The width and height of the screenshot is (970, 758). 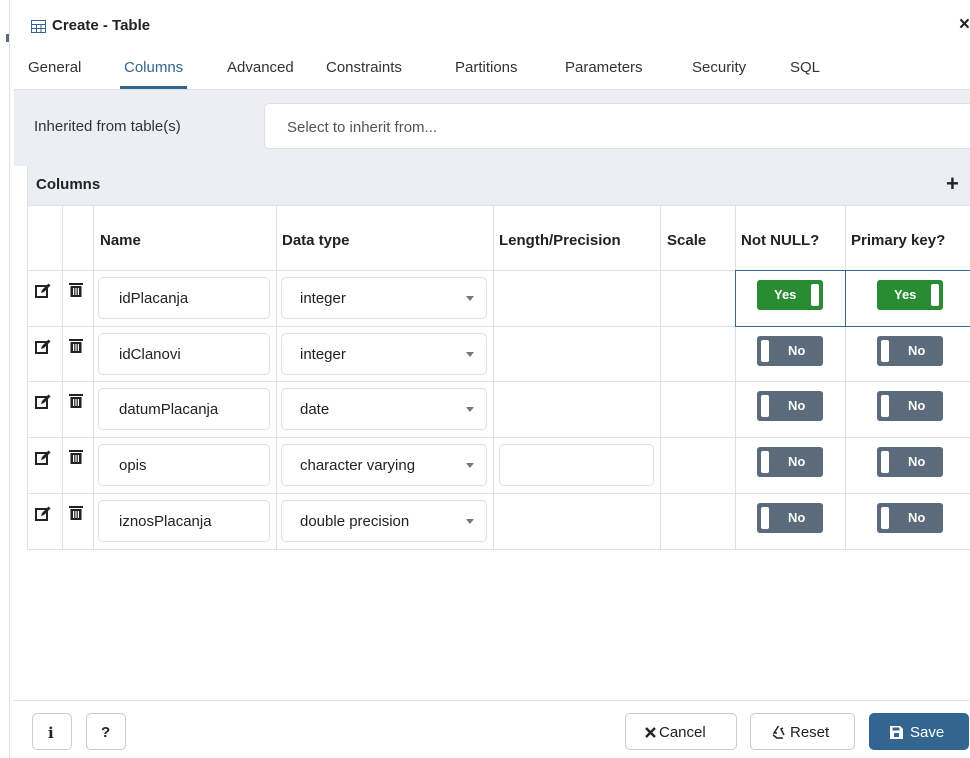 I want to click on left-edge-border, so click(x=5, y=379).